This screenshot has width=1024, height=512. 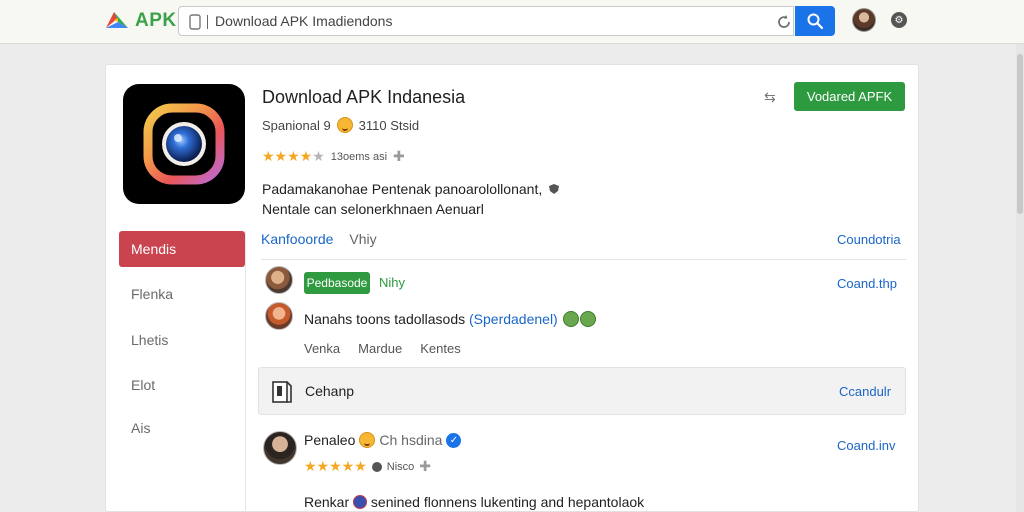 What do you see at coordinates (554, 189) in the screenshot?
I see `shield-icon` at bounding box center [554, 189].